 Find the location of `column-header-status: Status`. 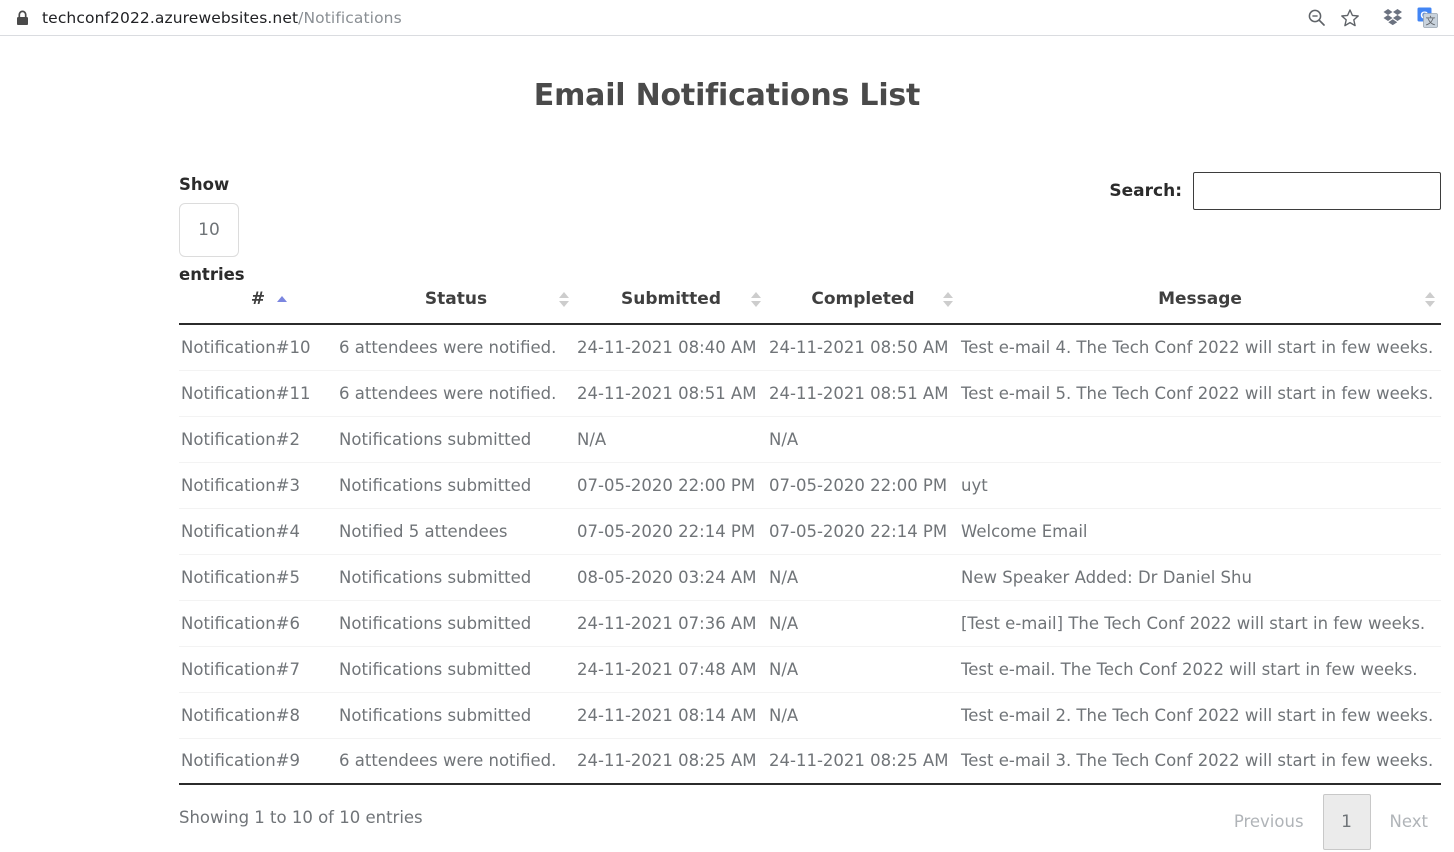

column-header-status: Status is located at coordinates (456, 307).